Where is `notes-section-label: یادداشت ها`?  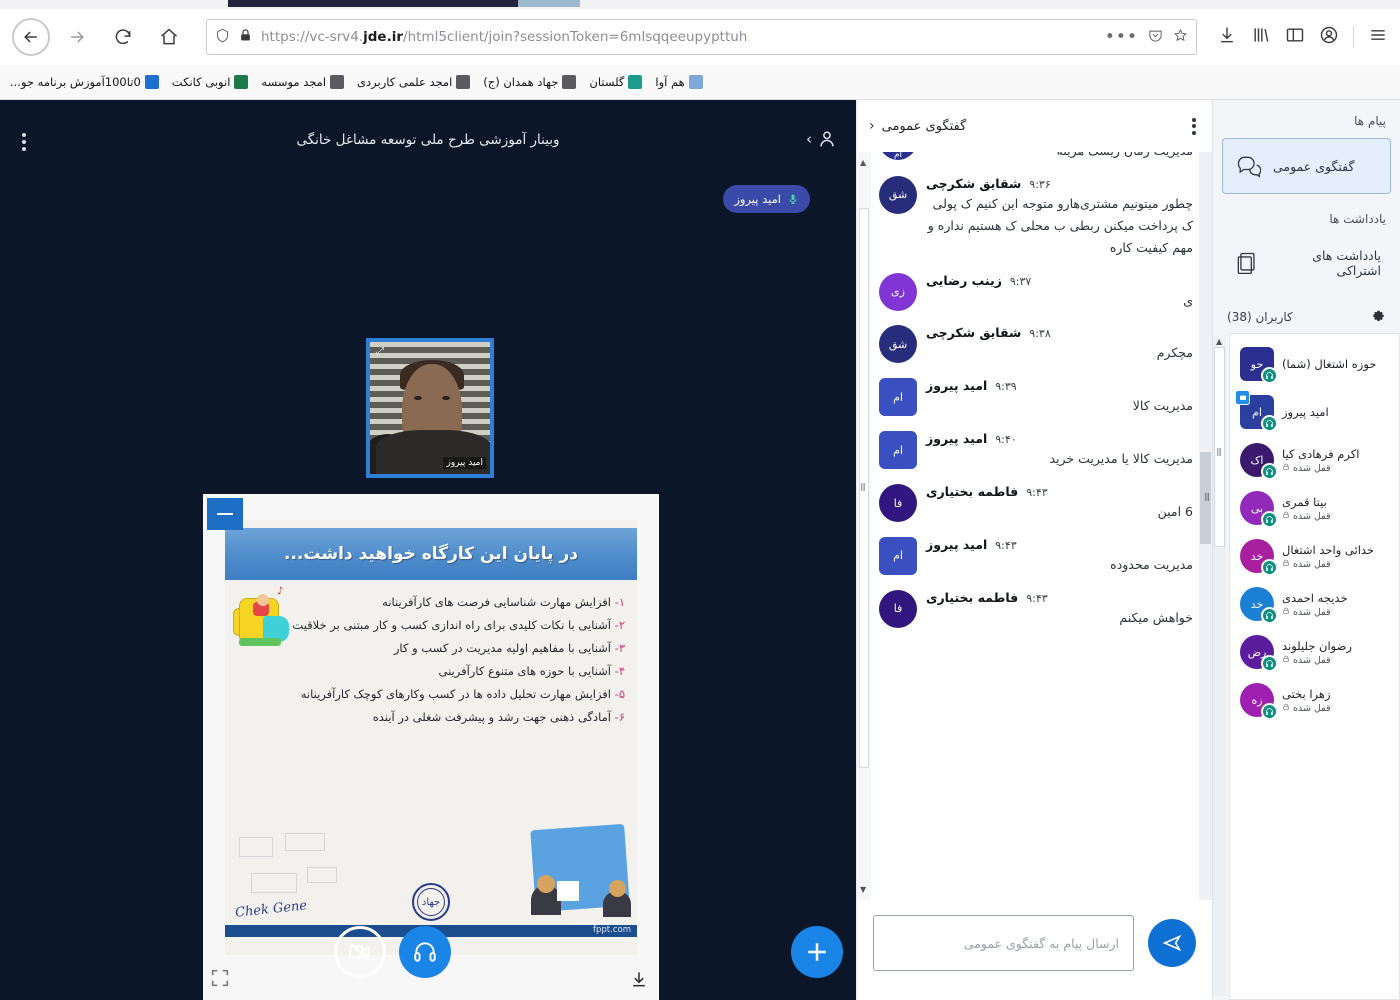
notes-section-label: یادداشت ها is located at coordinates (1357, 219).